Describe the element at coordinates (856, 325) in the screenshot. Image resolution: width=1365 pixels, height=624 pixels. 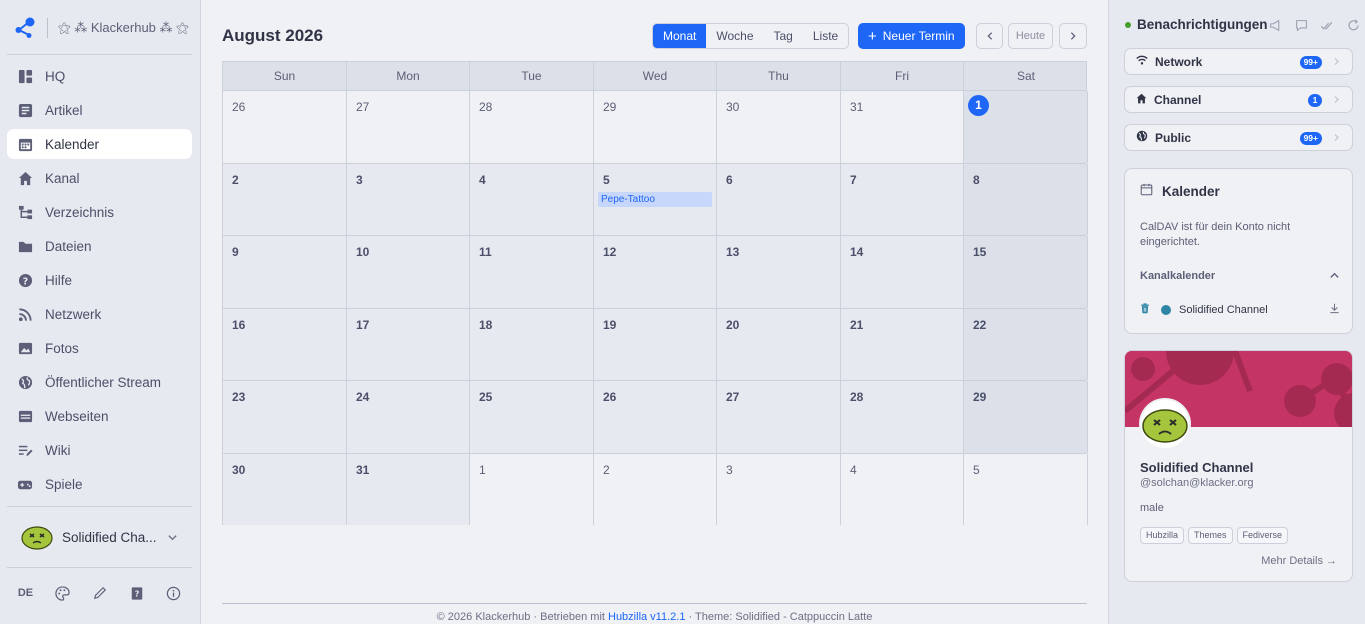
I see `day-number: 21` at that location.